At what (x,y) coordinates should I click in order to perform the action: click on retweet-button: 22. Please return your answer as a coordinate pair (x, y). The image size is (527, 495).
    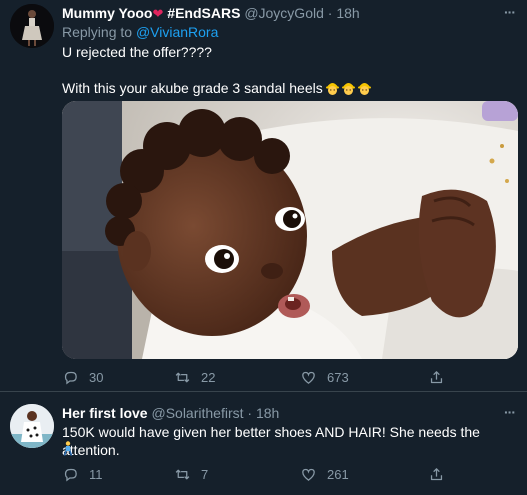
    Looking at the image, I should click on (194, 377).